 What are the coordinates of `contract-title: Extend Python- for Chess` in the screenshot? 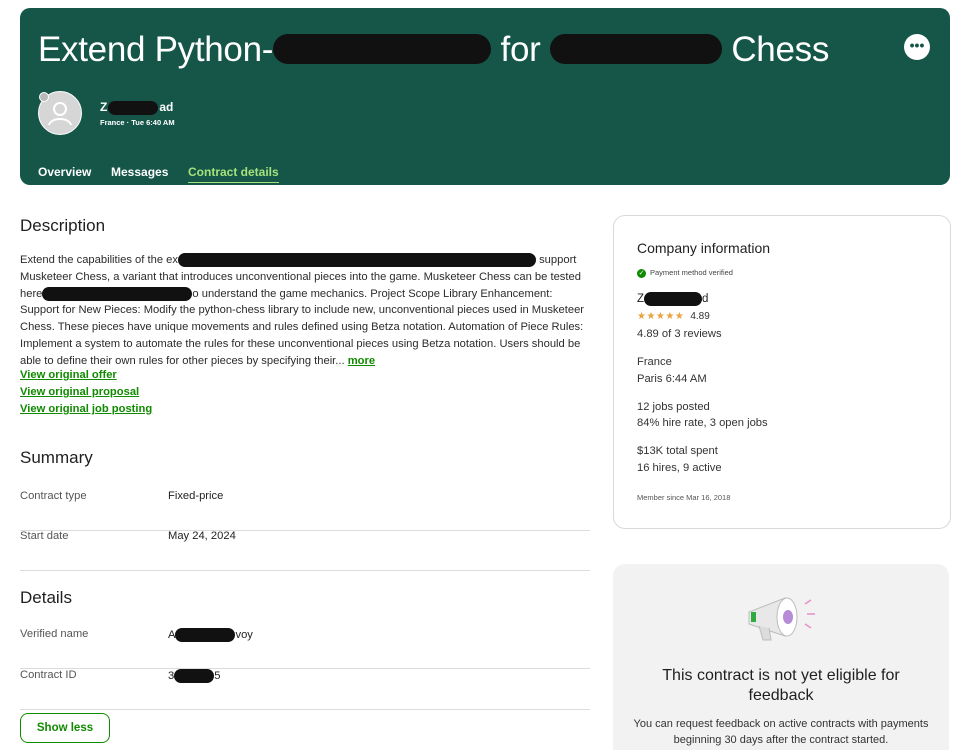 It's located at (434, 49).